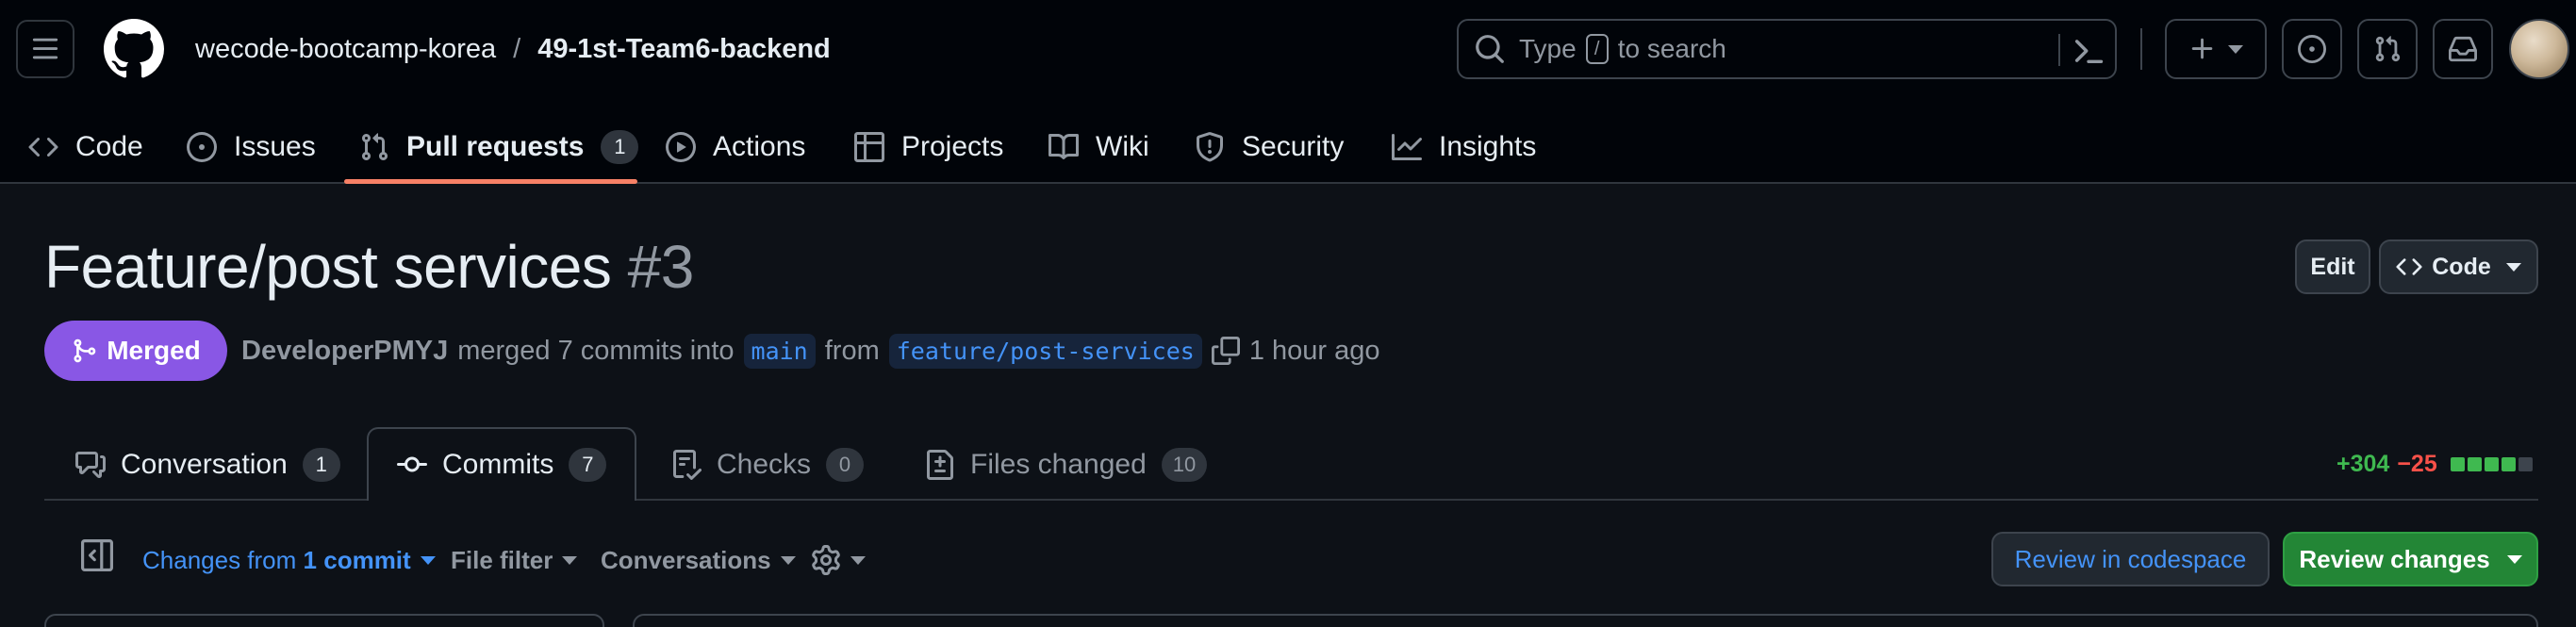  Describe the element at coordinates (759, 146) in the screenshot. I see `nav-actions-label: Actions` at that location.